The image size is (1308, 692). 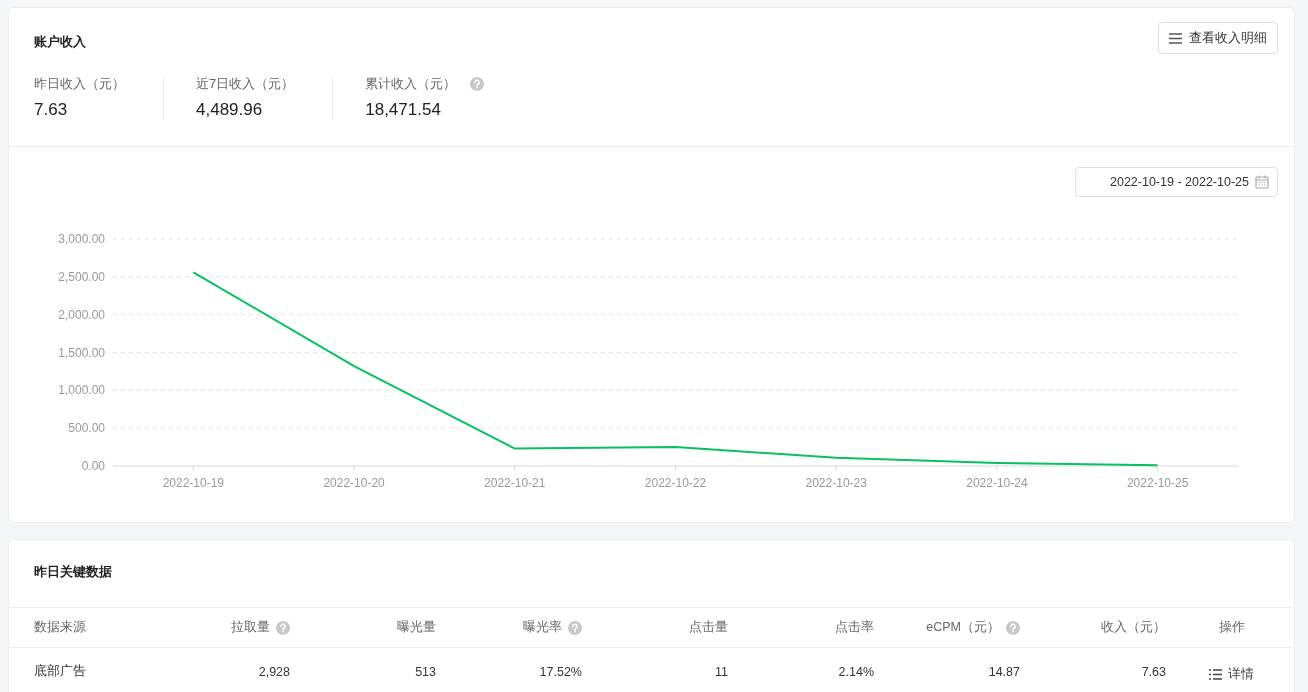 I want to click on column-header: 拉取量, so click(x=250, y=627).